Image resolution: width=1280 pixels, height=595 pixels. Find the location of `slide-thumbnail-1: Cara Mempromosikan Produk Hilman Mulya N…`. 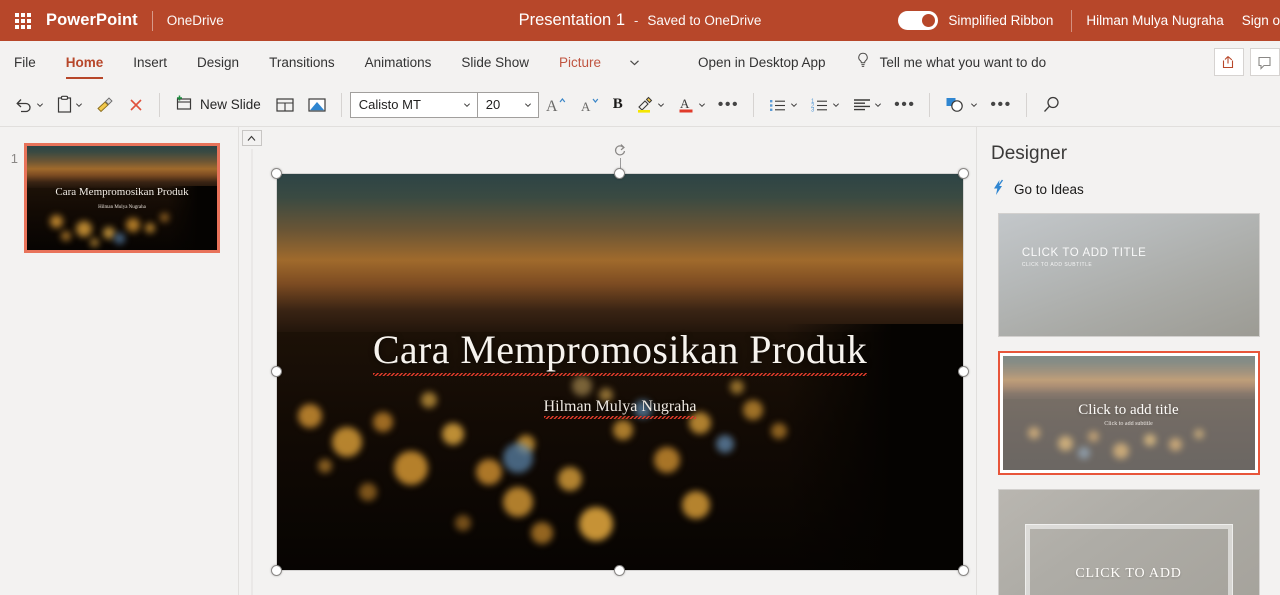

slide-thumbnail-1: Cara Mempromosikan Produk Hilman Mulya N… is located at coordinates (122, 198).